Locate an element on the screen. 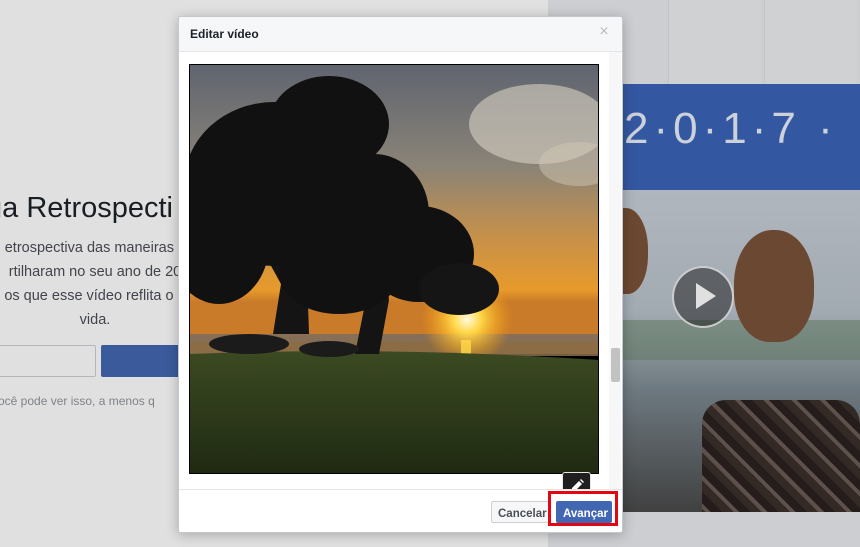  close-icon: × is located at coordinates (604, 32).